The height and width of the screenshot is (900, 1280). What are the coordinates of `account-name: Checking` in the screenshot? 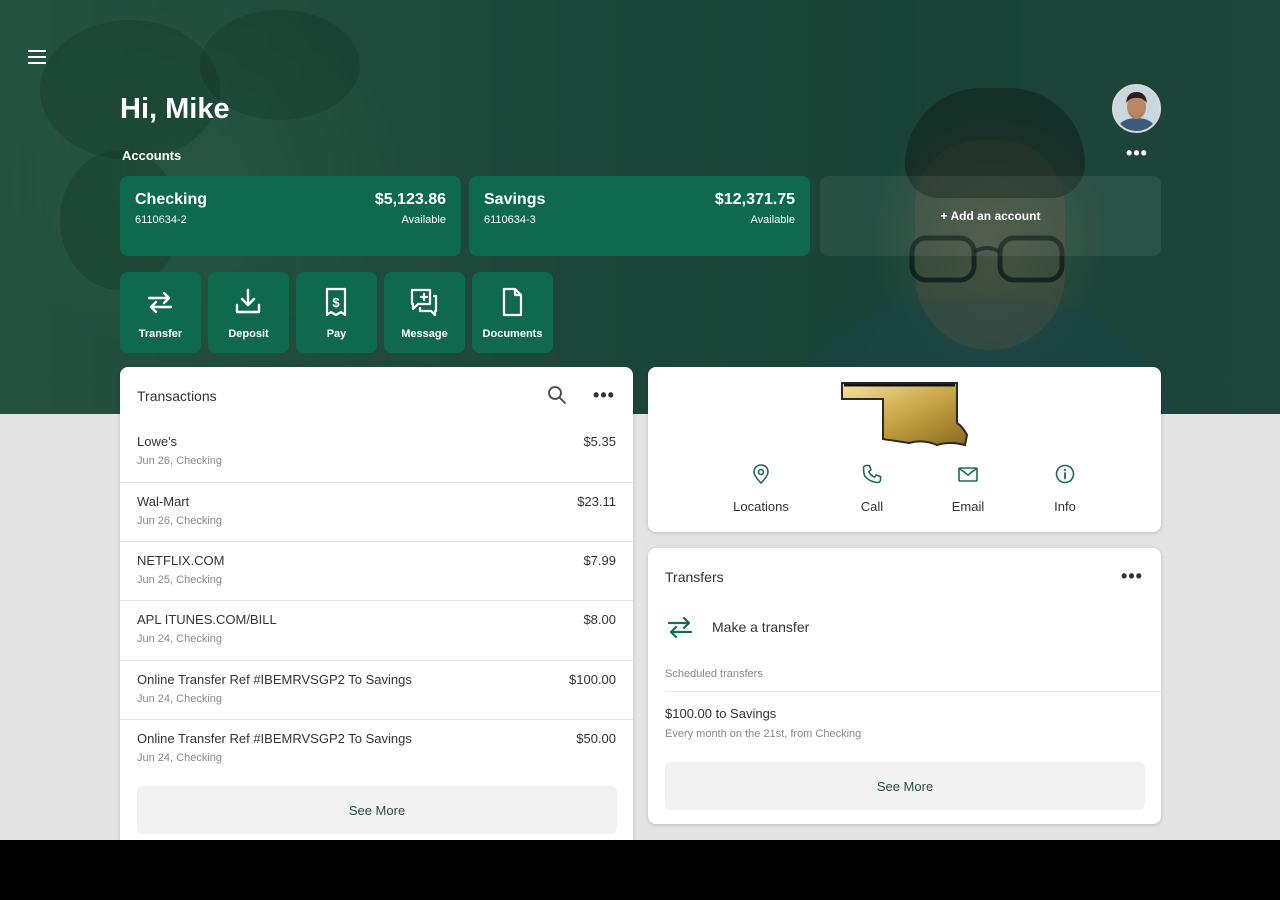 It's located at (171, 199).